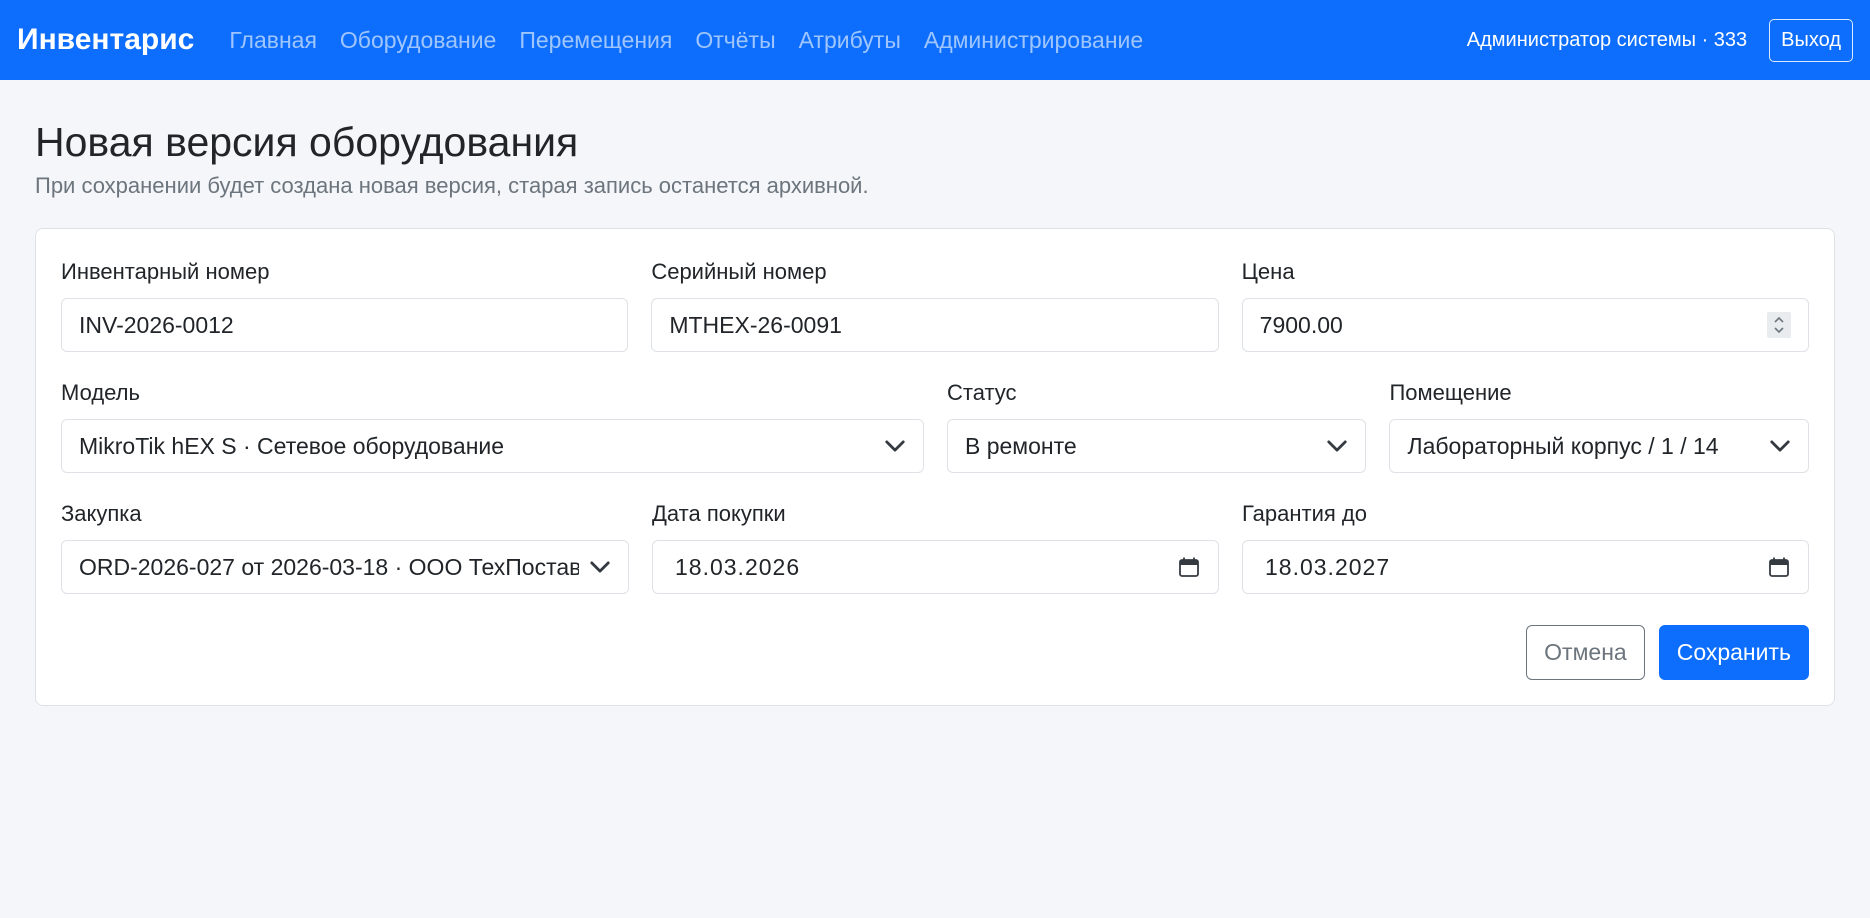 The image size is (1870, 918). What do you see at coordinates (273, 40) in the screenshot?
I see `nav-item-home: Главная` at bounding box center [273, 40].